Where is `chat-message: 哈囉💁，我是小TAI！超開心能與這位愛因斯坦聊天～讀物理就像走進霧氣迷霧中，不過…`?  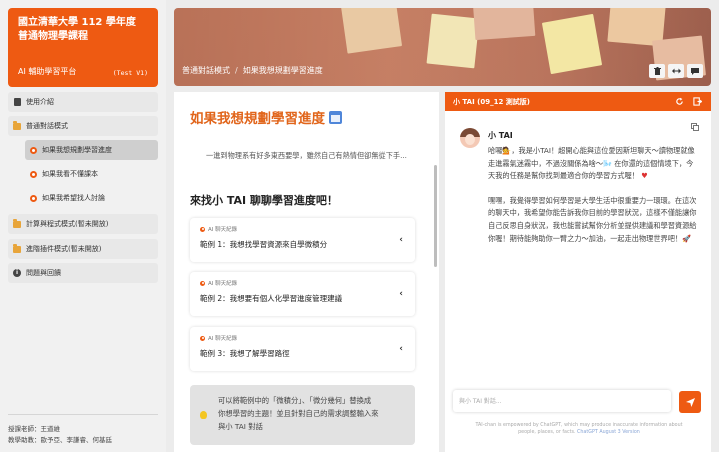
chat-message: 哈囉💁，我是小TAI！超開心能與這位愛因斯坦聊天～讀物理就像走進霧氣迷霧中，不過… is located at coordinates (593, 195).